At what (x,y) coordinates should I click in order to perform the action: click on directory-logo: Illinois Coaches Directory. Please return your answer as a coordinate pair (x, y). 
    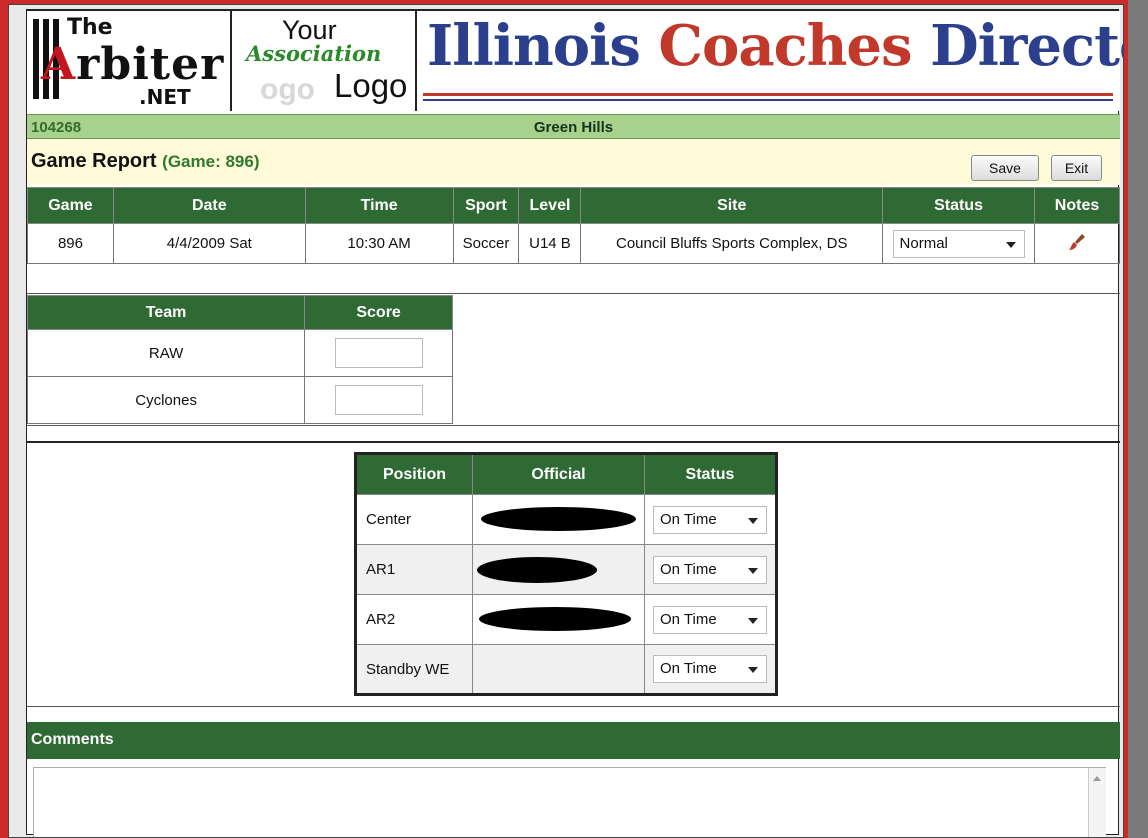
    Looking at the image, I should click on (771, 61).